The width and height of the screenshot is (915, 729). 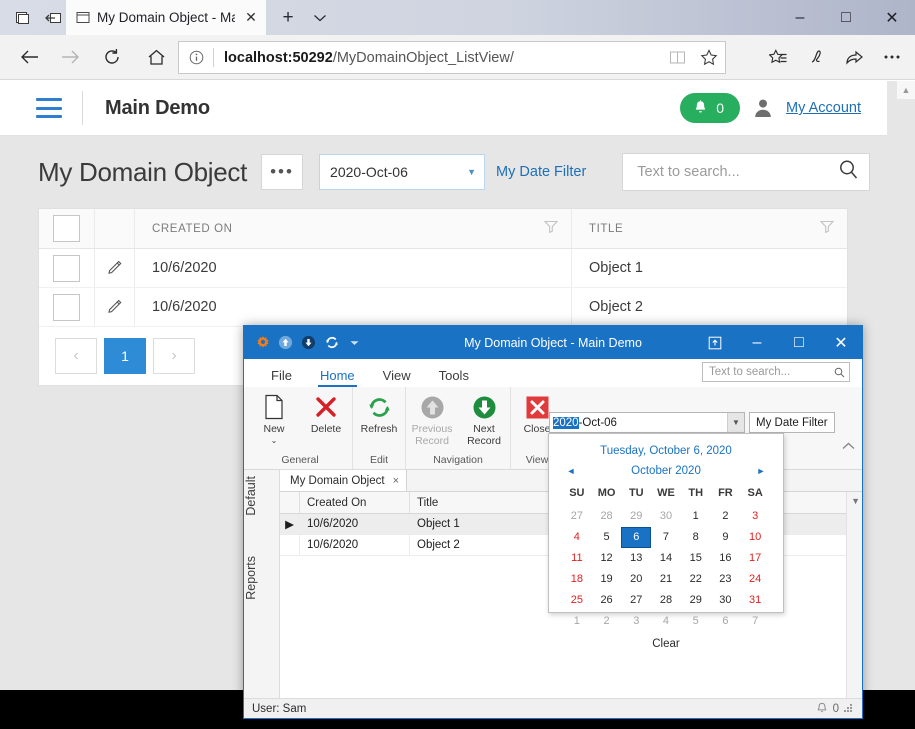 I want to click on favorites-hub-icon, so click(x=778, y=57).